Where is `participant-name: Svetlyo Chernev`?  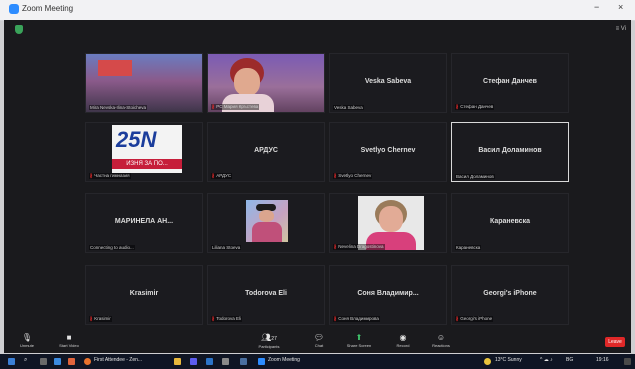 participant-name: Svetlyo Chernev is located at coordinates (388, 150).